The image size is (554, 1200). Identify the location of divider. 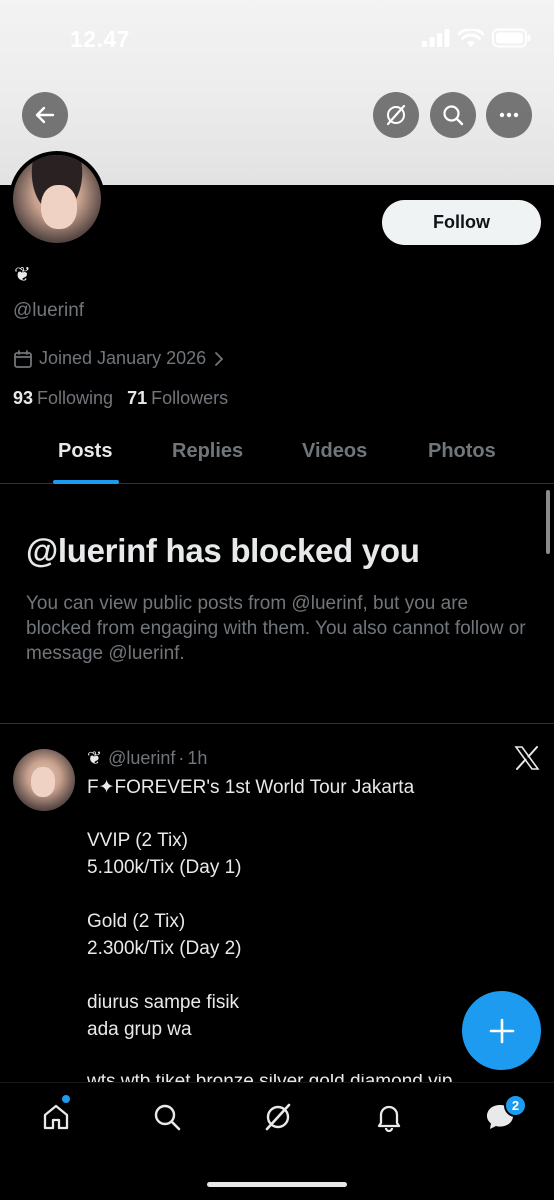
(277, 723).